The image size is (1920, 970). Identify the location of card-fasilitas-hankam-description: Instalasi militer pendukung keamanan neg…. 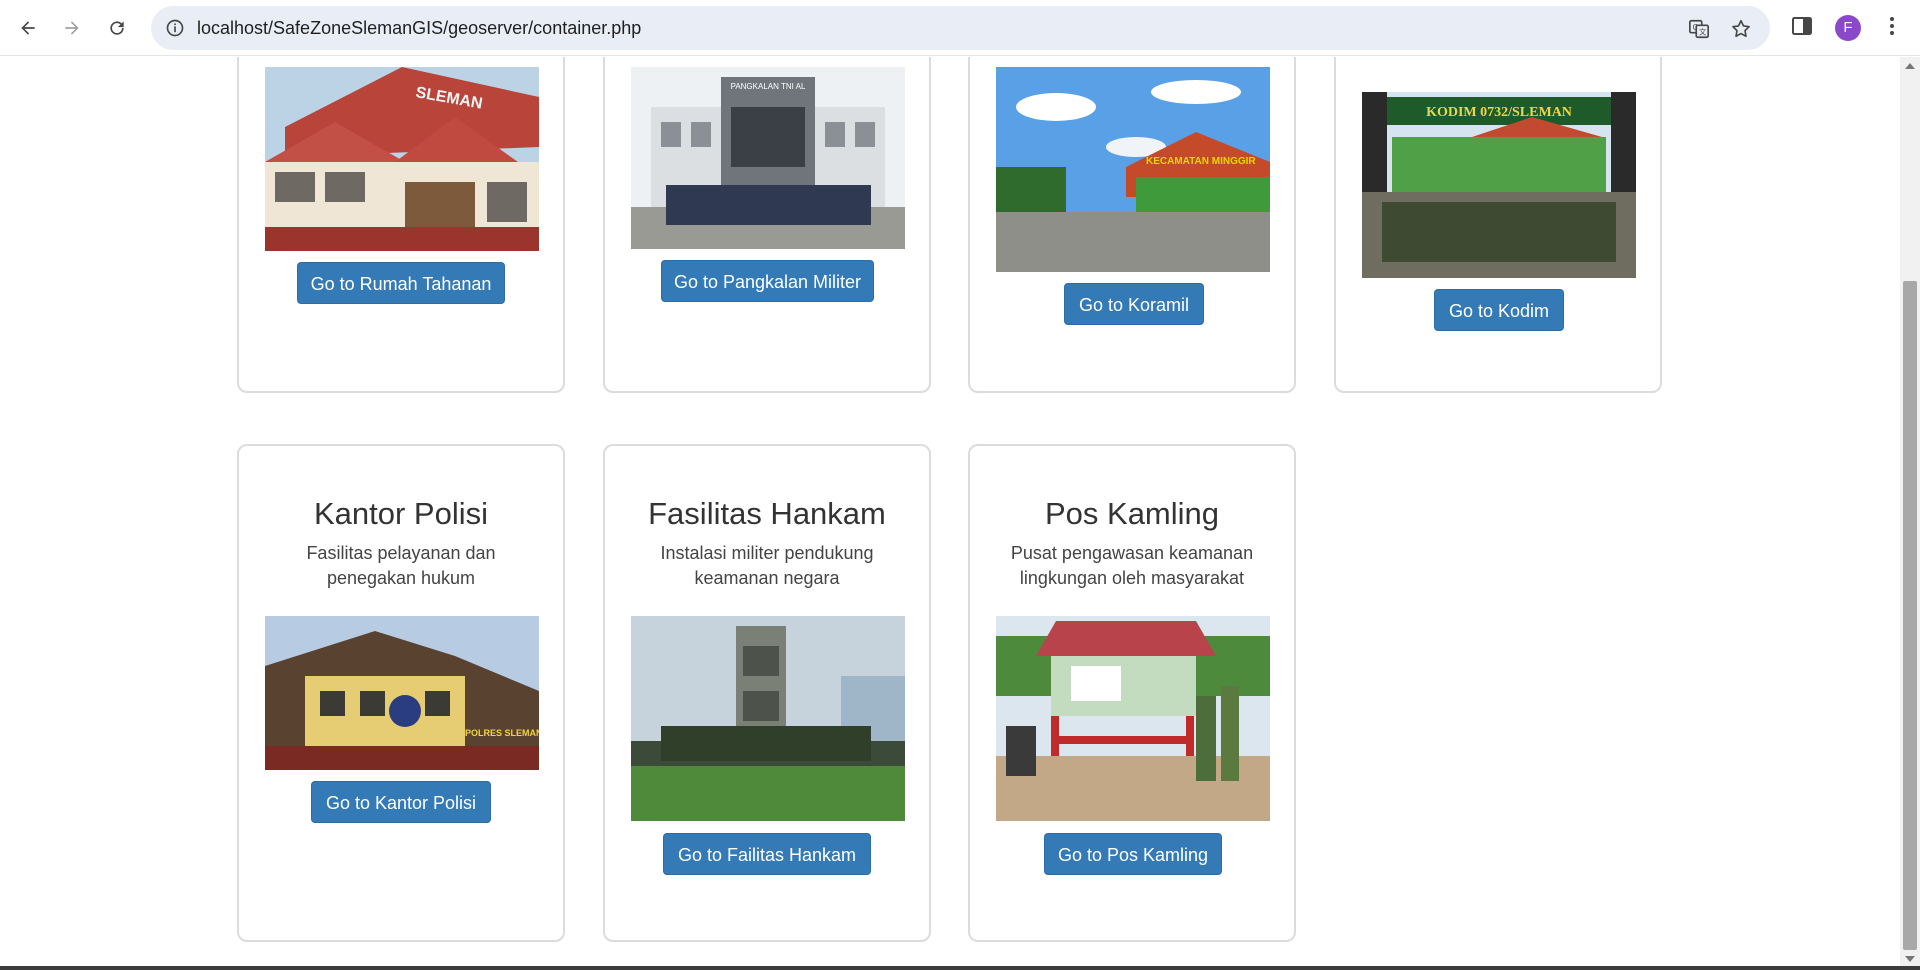
(767, 565).